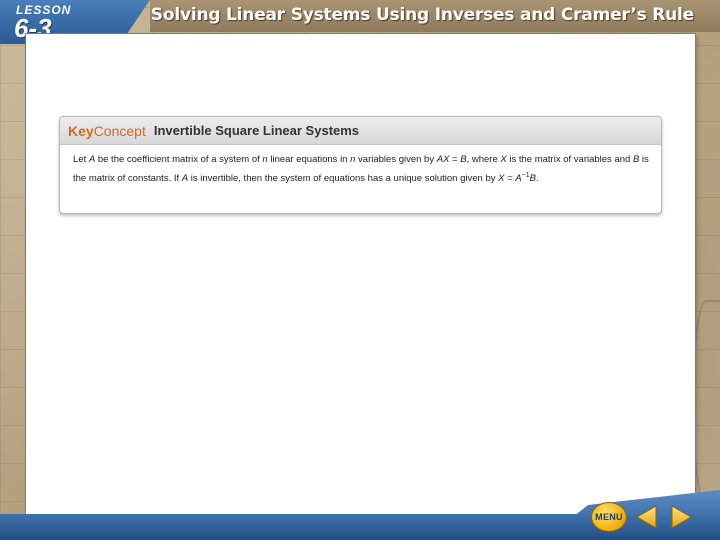  I want to click on previous-button, so click(647, 517).